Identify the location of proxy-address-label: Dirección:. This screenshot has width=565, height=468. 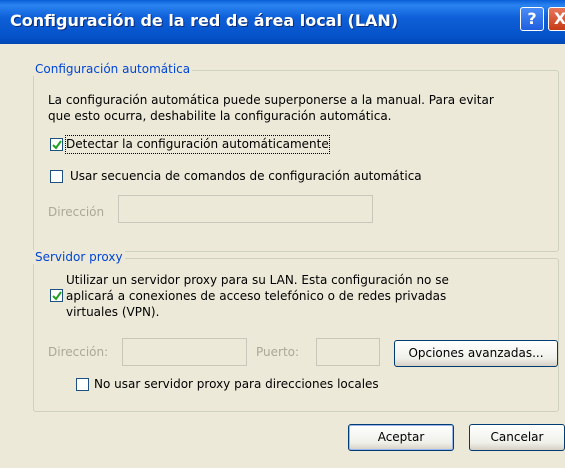
(78, 352).